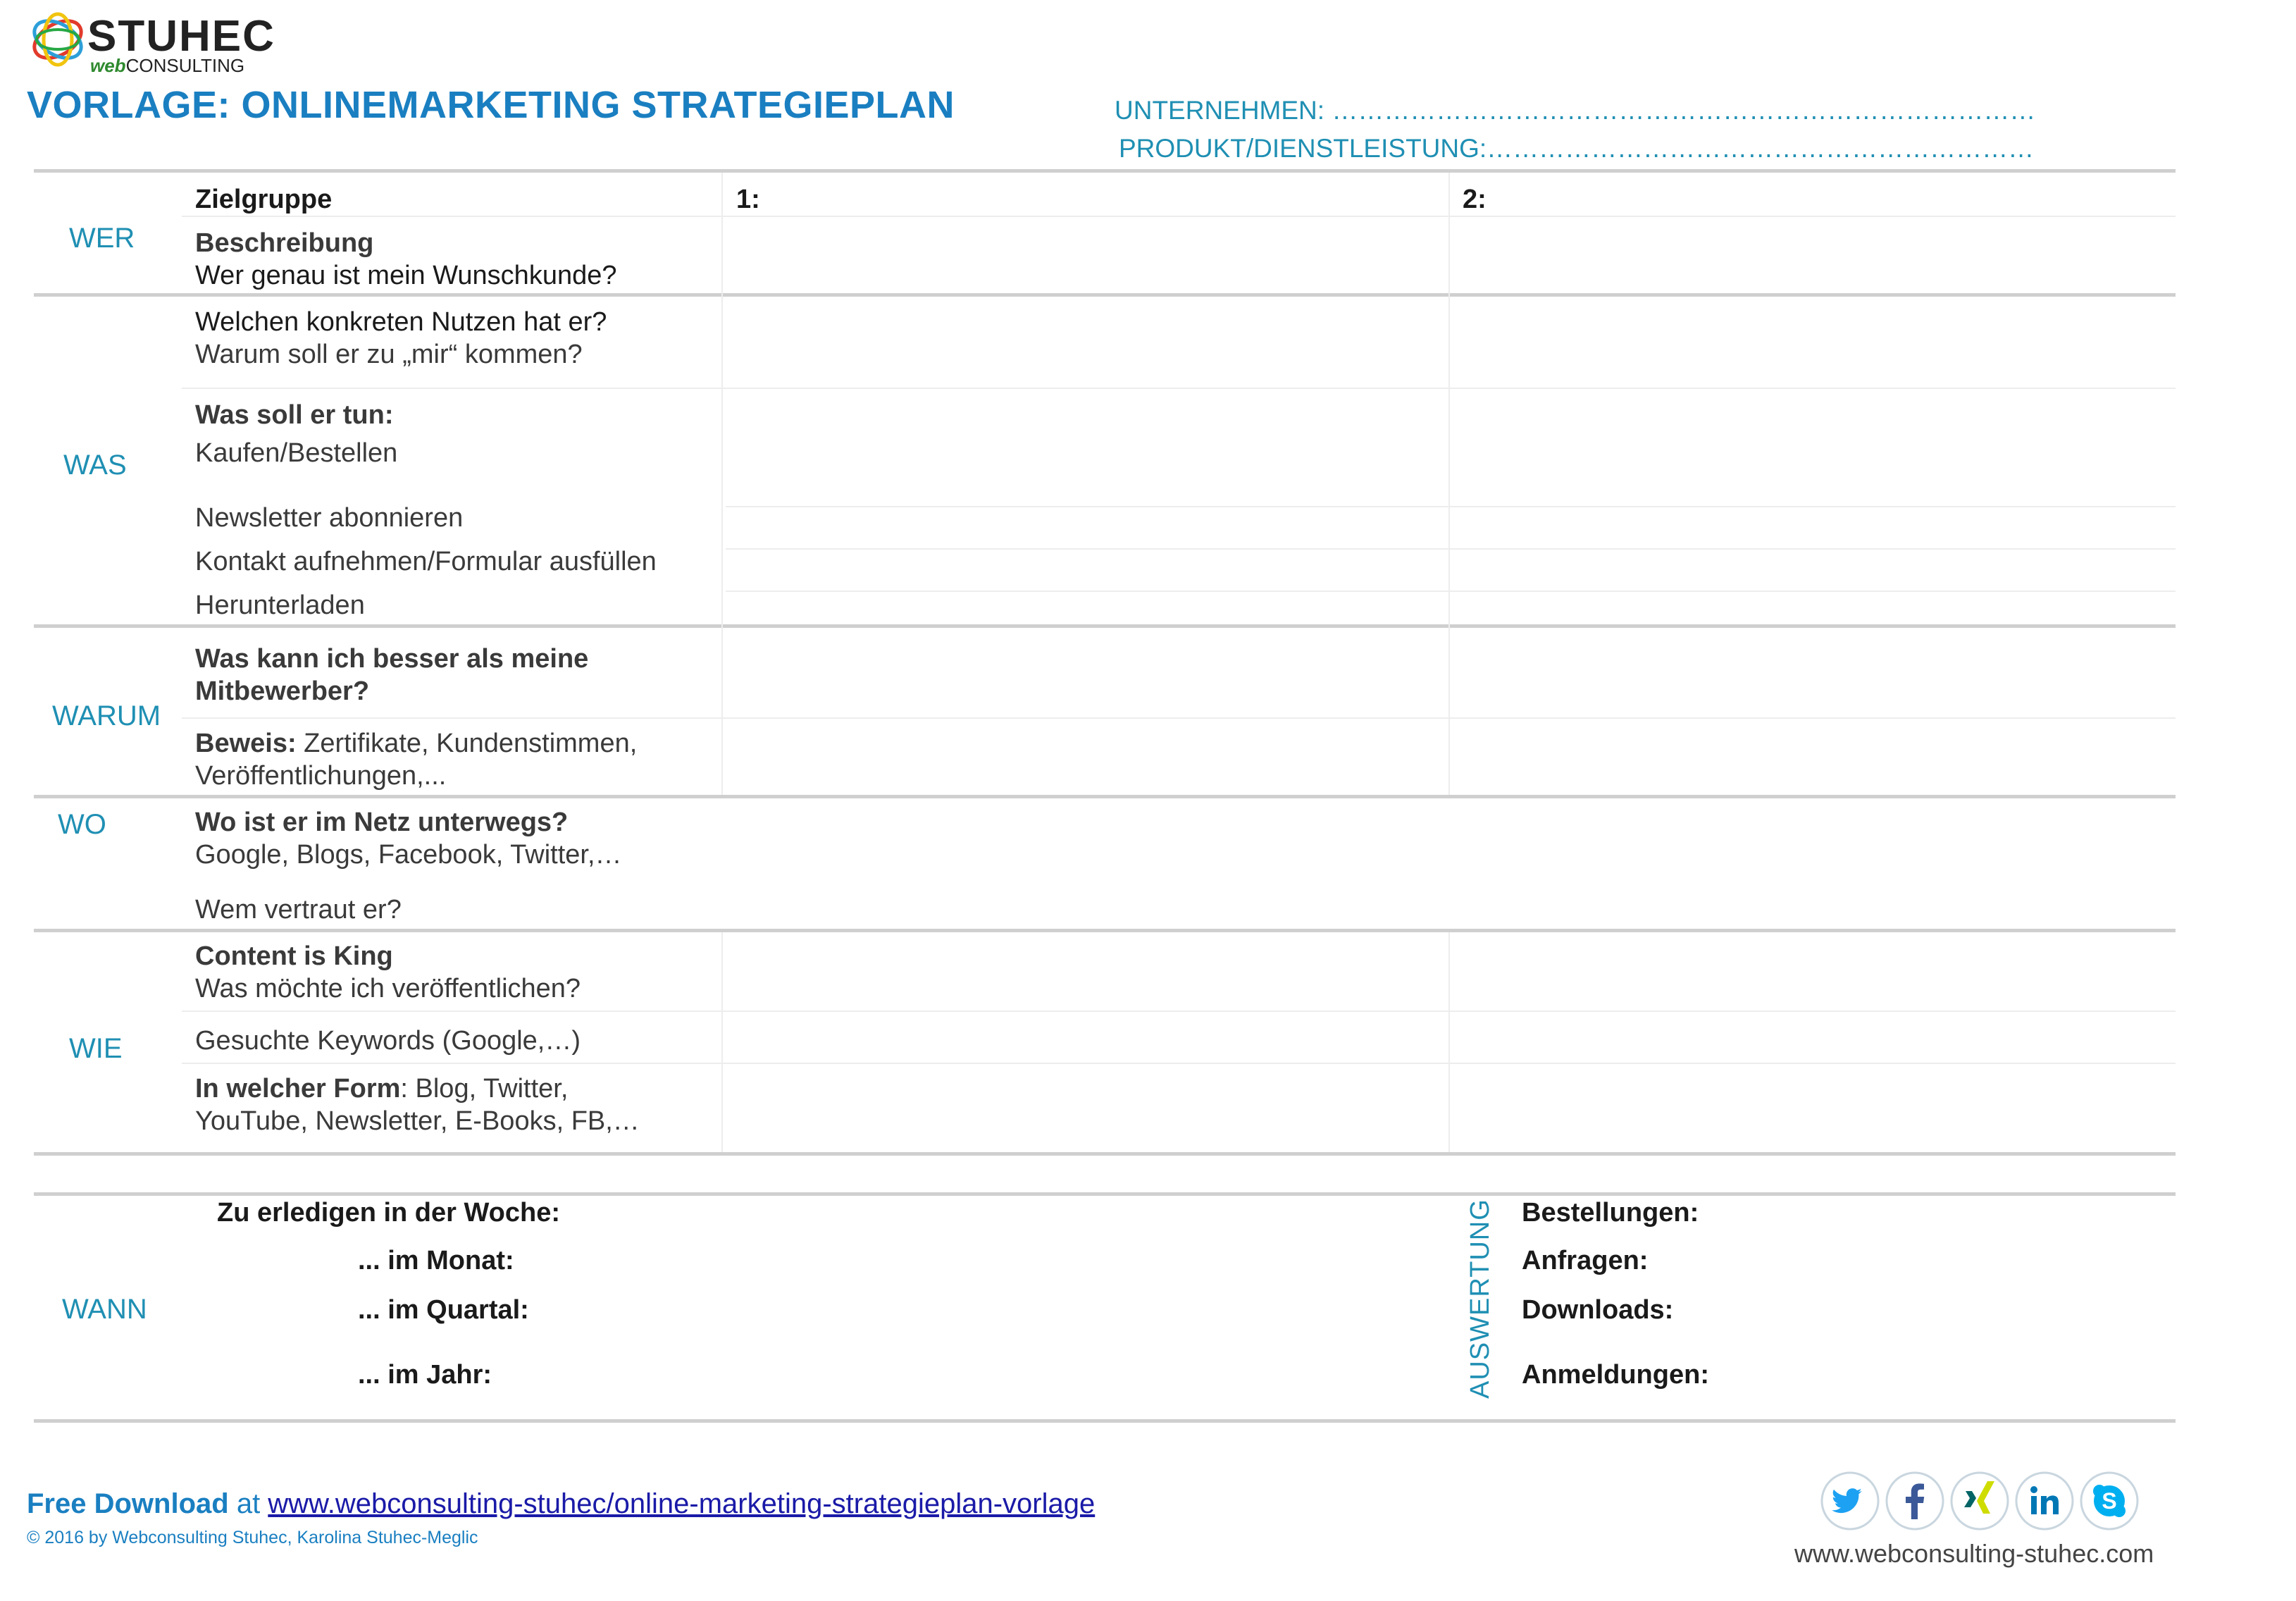 The image size is (2296, 1601). I want to click on rule-wie-end, so click(1105, 1154).